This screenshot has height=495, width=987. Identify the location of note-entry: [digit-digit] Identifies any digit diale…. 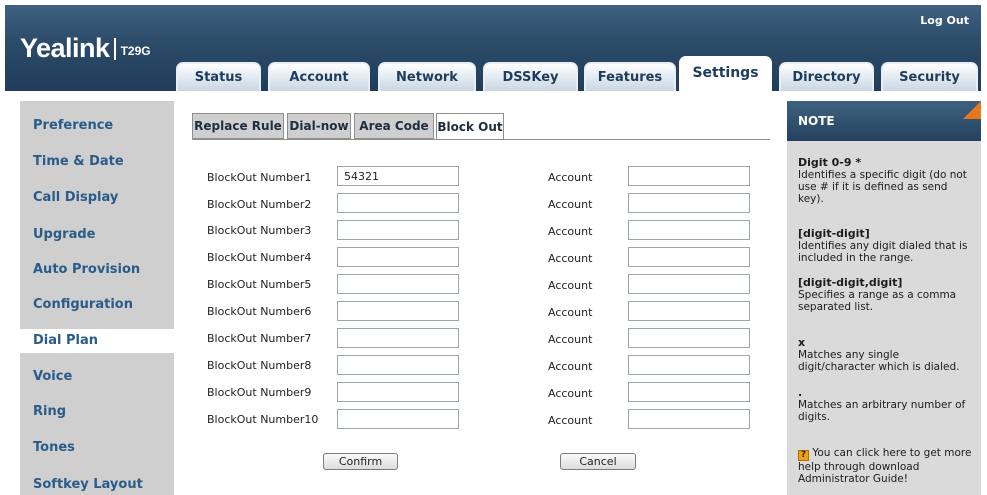
(887, 246).